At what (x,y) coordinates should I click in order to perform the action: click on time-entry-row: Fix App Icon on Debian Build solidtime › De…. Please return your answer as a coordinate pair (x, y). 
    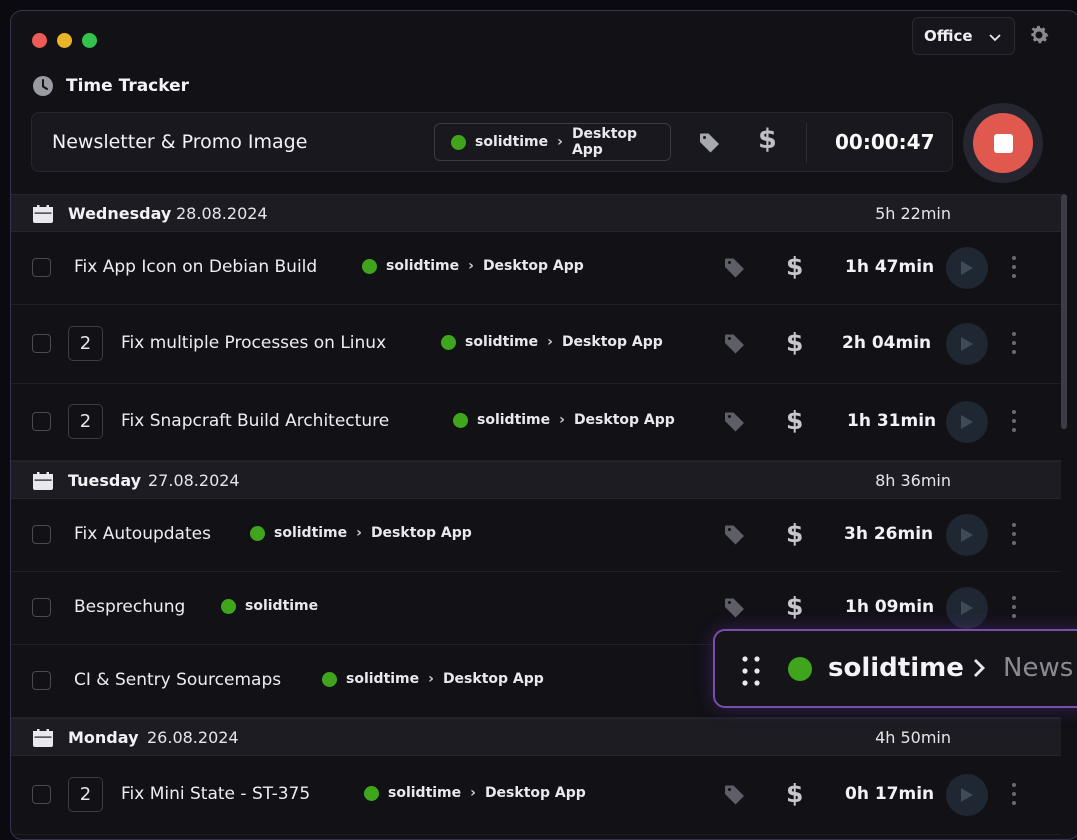
    Looking at the image, I should click on (536, 268).